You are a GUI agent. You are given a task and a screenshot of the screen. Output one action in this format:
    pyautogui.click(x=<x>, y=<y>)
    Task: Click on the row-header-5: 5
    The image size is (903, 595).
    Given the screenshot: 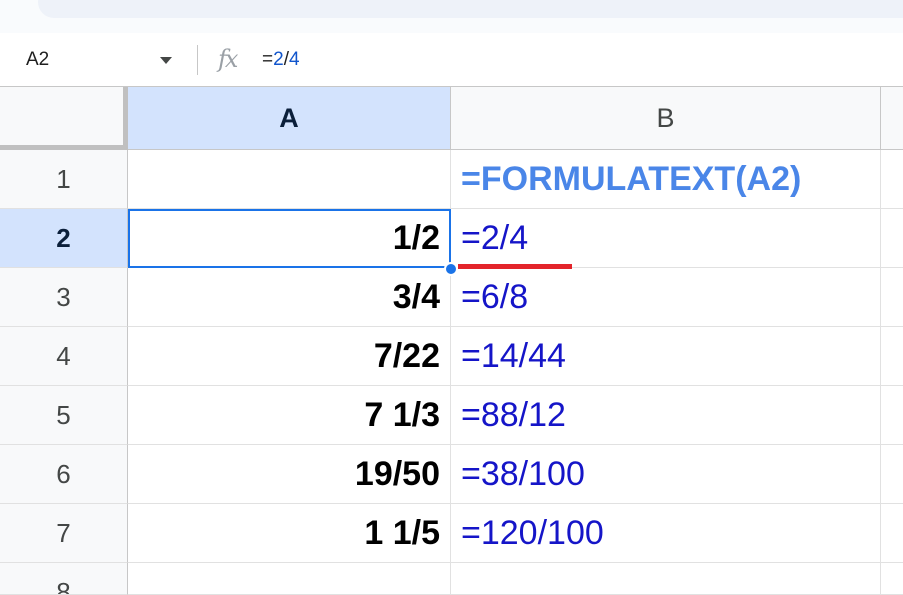 What is the action you would take?
    pyautogui.click(x=64, y=415)
    